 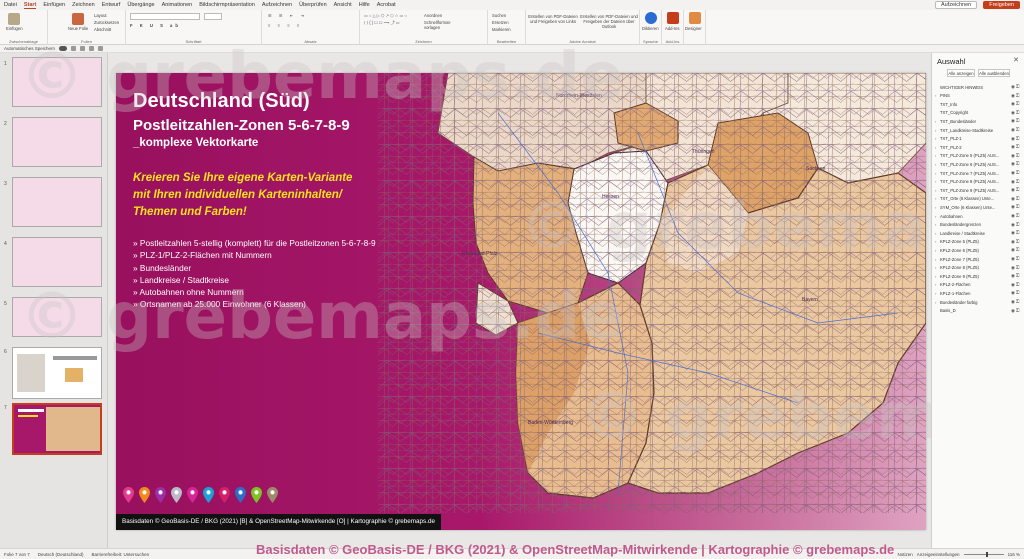 What do you see at coordinates (979, 113) in the screenshot?
I see `selection-pane-item: TXT_Copyright ◉⚿` at bounding box center [979, 113].